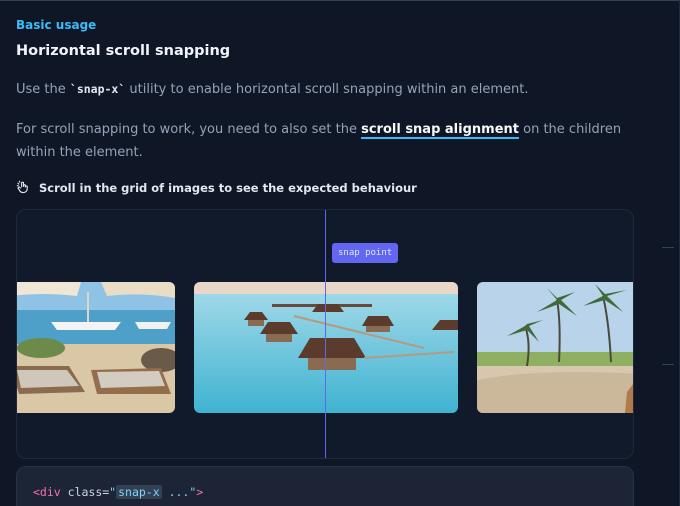 This screenshot has width=680, height=506. I want to click on code-tag-close: >, so click(200, 492).